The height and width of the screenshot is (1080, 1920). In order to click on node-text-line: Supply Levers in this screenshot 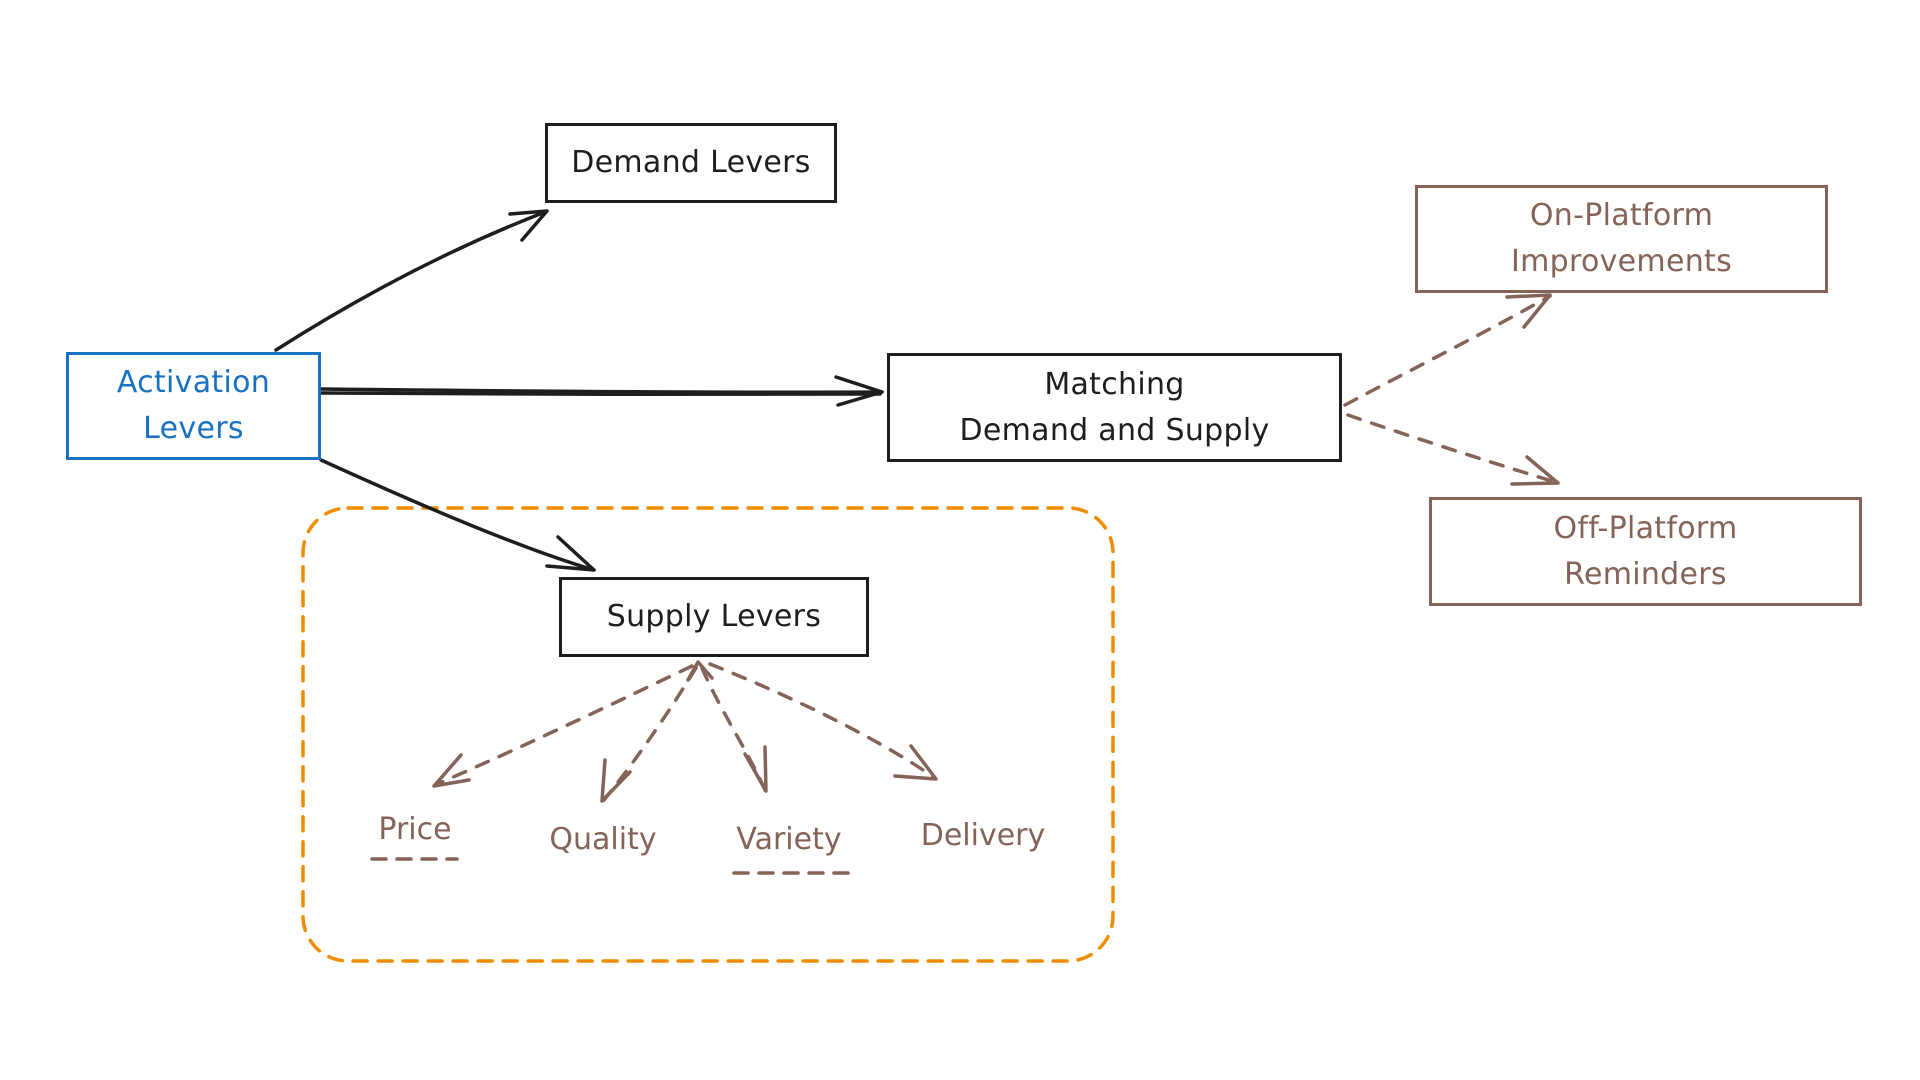, I will do `click(714, 616)`.